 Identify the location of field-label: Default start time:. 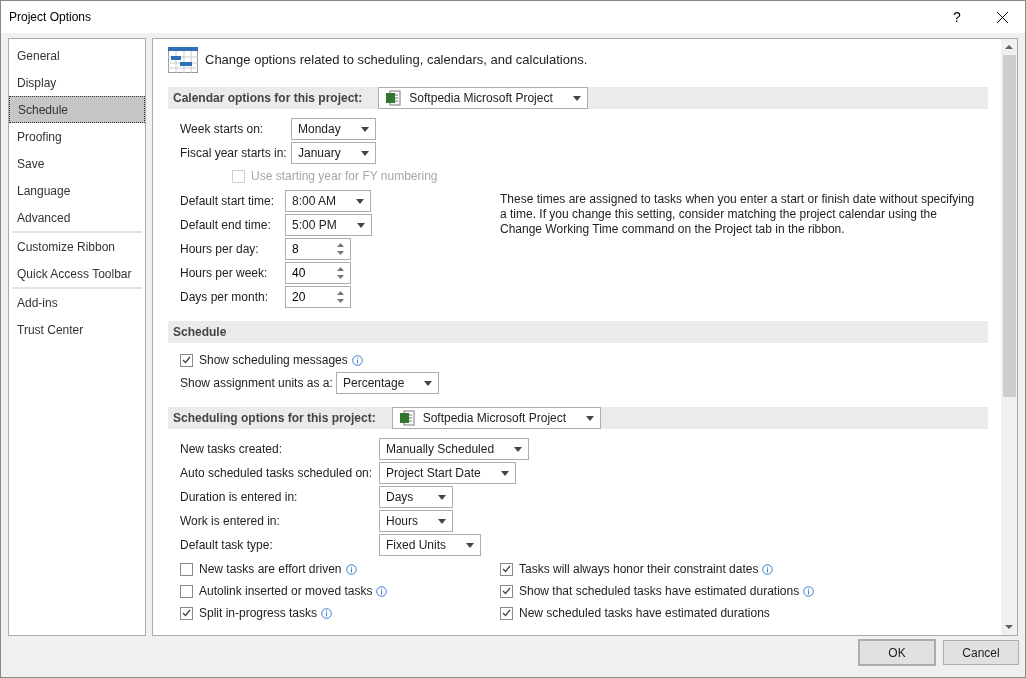
(228, 201).